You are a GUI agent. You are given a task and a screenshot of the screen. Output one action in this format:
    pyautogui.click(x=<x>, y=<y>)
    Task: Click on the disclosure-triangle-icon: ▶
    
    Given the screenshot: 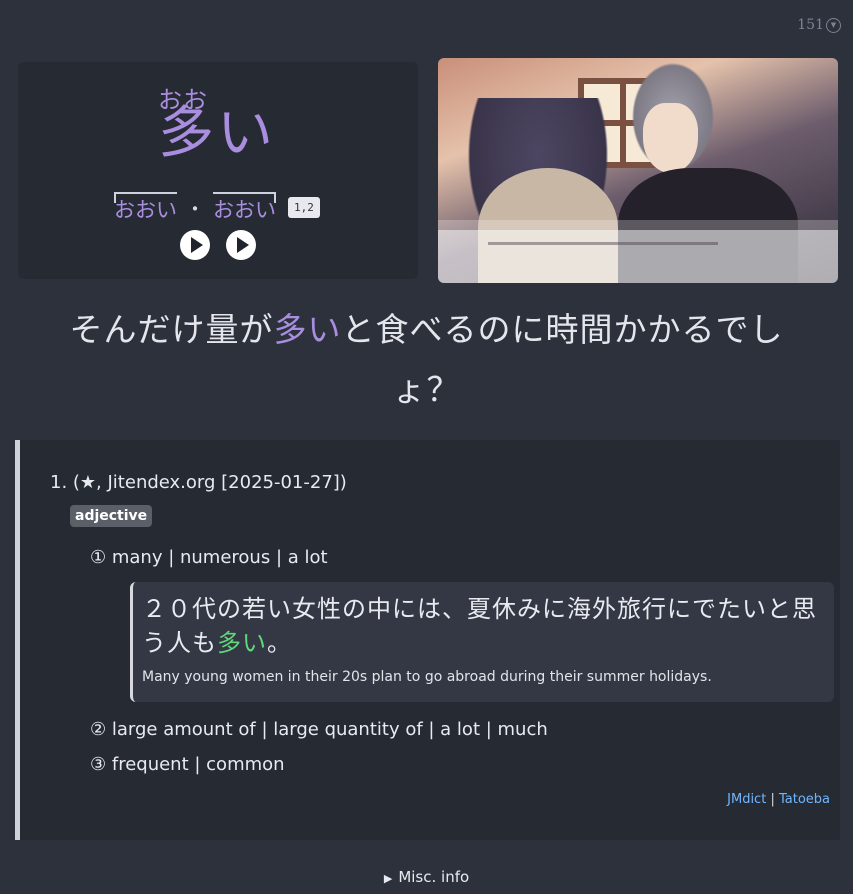 What is the action you would take?
    pyautogui.click(x=388, y=878)
    